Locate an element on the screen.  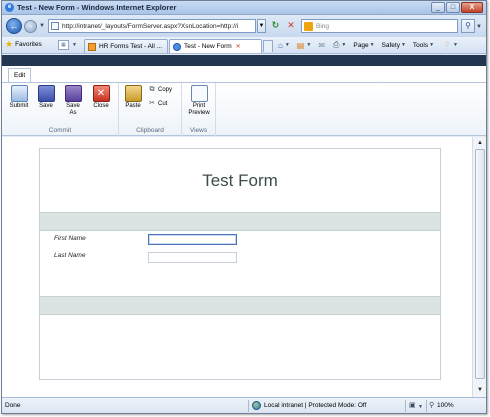
submit-icon is located at coordinates (19, 93).